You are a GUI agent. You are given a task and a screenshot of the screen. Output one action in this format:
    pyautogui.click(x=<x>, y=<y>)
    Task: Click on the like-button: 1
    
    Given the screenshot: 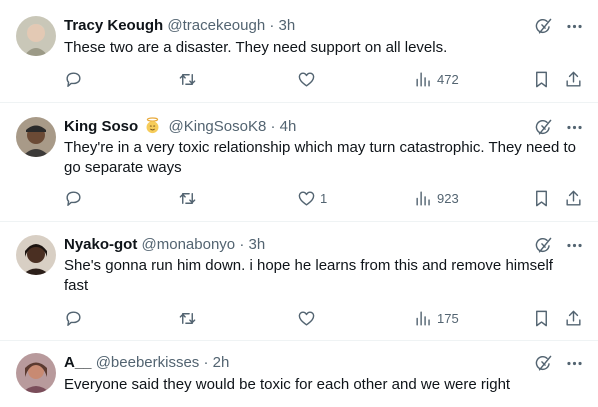 What is the action you would take?
    pyautogui.click(x=312, y=198)
    